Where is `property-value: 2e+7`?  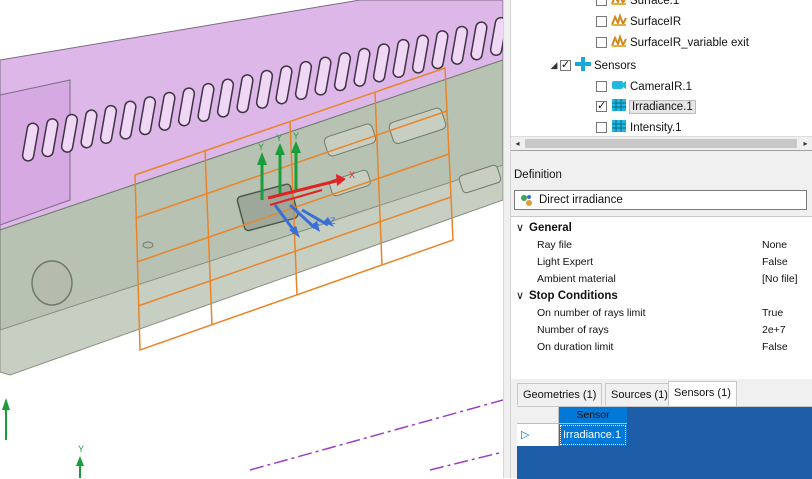
property-value: 2e+7 is located at coordinates (787, 330).